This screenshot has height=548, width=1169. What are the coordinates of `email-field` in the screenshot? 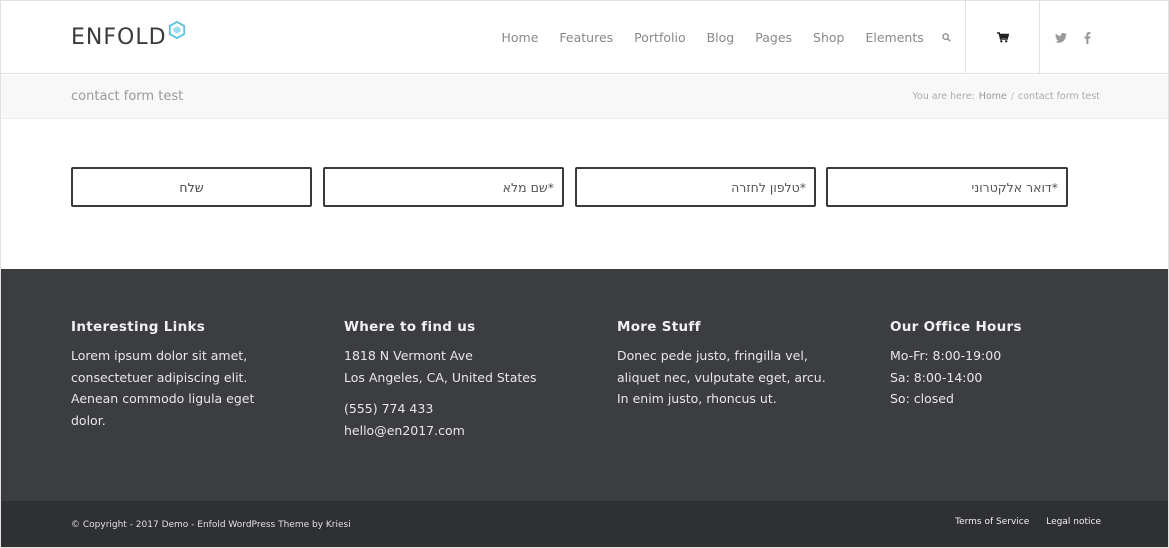 It's located at (947, 187).